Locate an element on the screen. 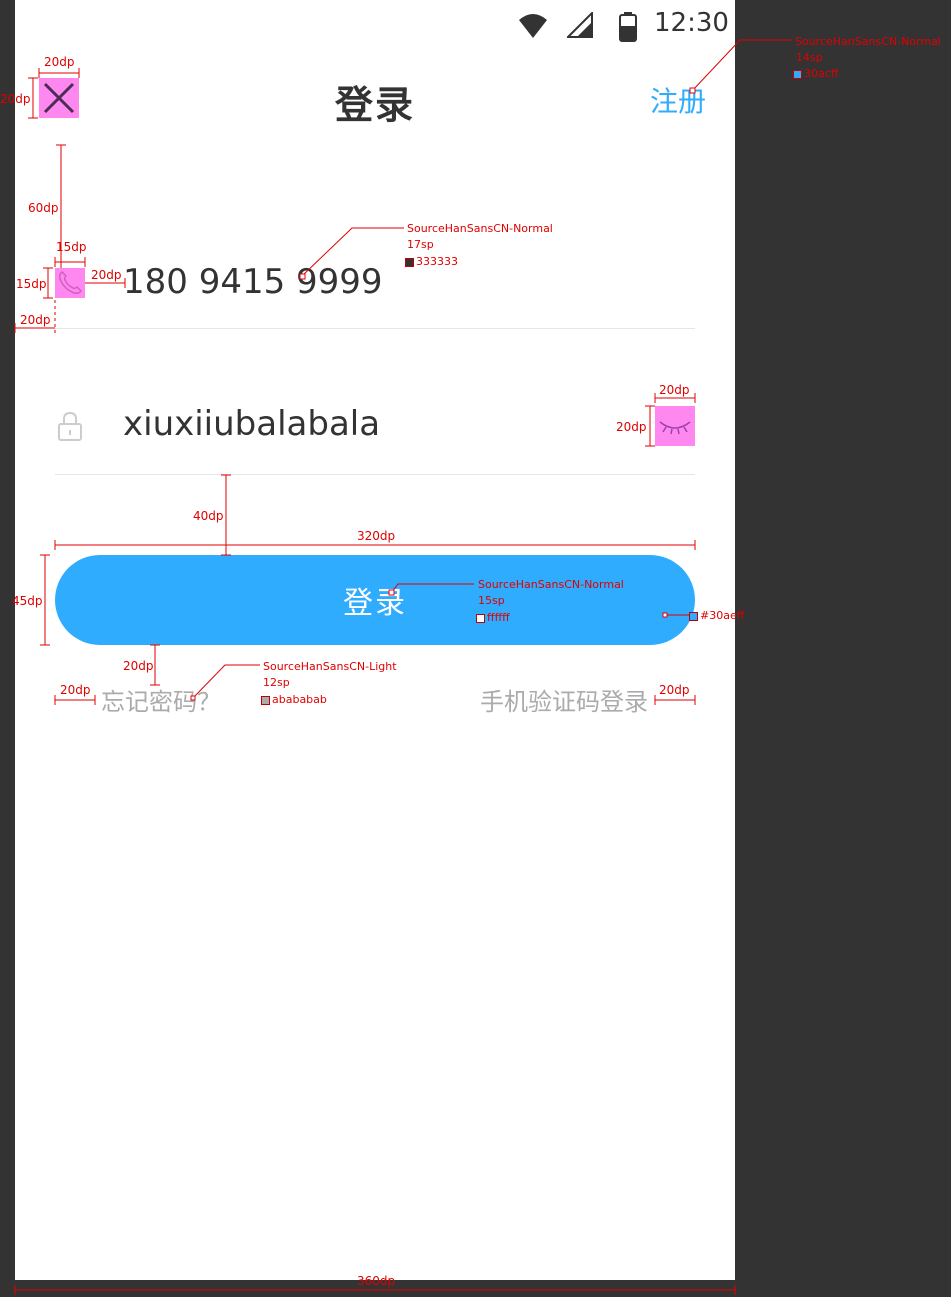 The image size is (951, 1297). sms-login-link: 手机验证码登录 is located at coordinates (564, 699).